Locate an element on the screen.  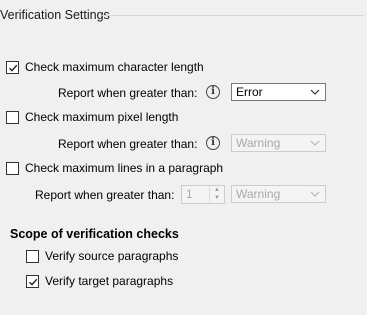
spinbox-lines: 1 ▲ ▼ is located at coordinates (203, 194).